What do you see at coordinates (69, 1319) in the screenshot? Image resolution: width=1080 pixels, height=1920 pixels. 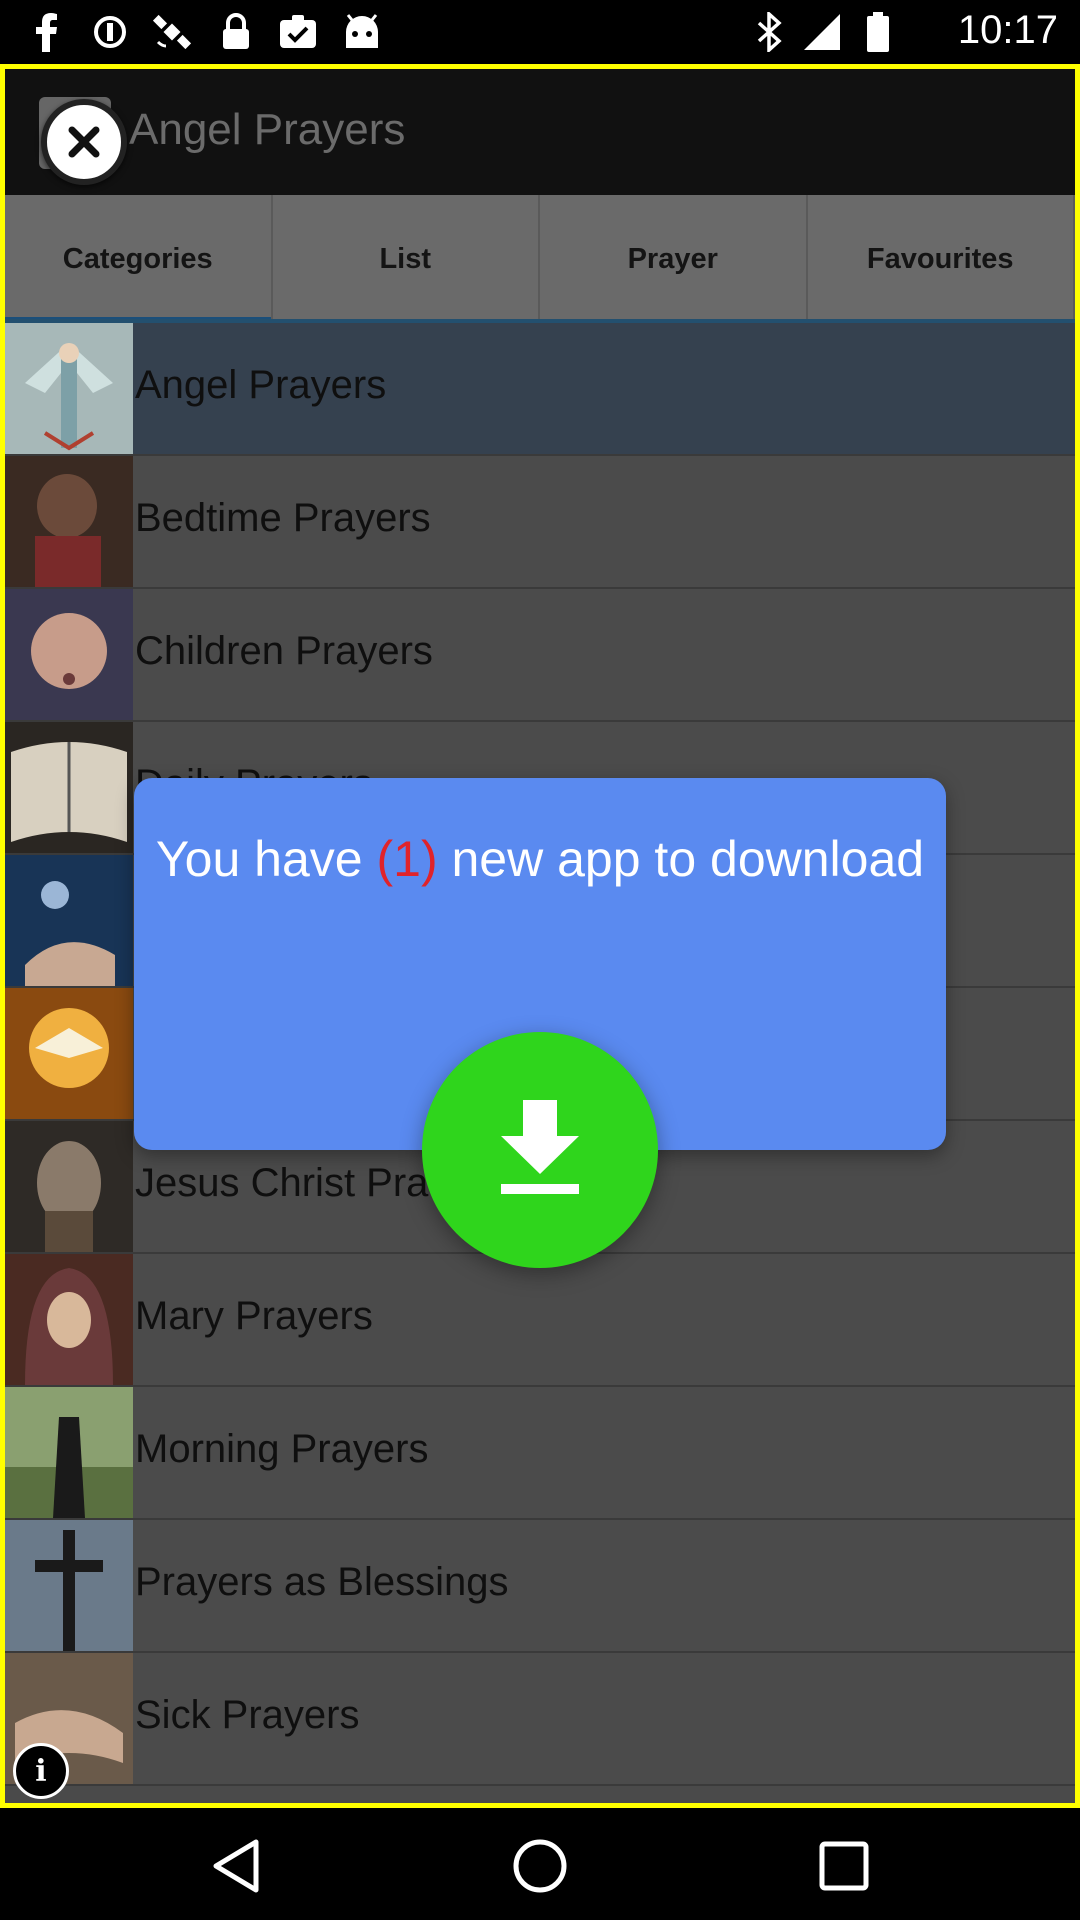 I see `mary-thumbnail` at bounding box center [69, 1319].